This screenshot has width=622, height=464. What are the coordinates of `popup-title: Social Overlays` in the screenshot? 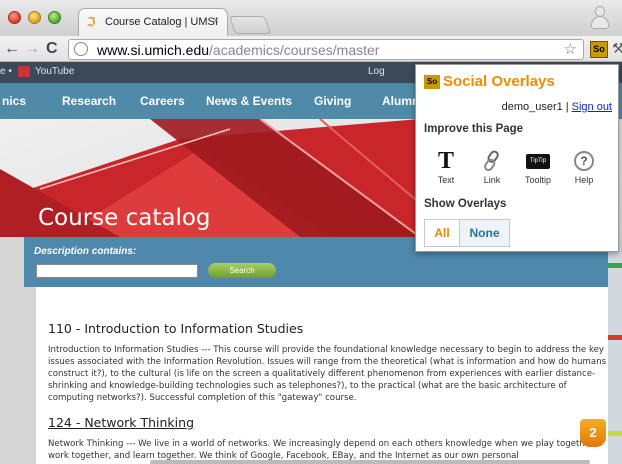 It's located at (499, 81).